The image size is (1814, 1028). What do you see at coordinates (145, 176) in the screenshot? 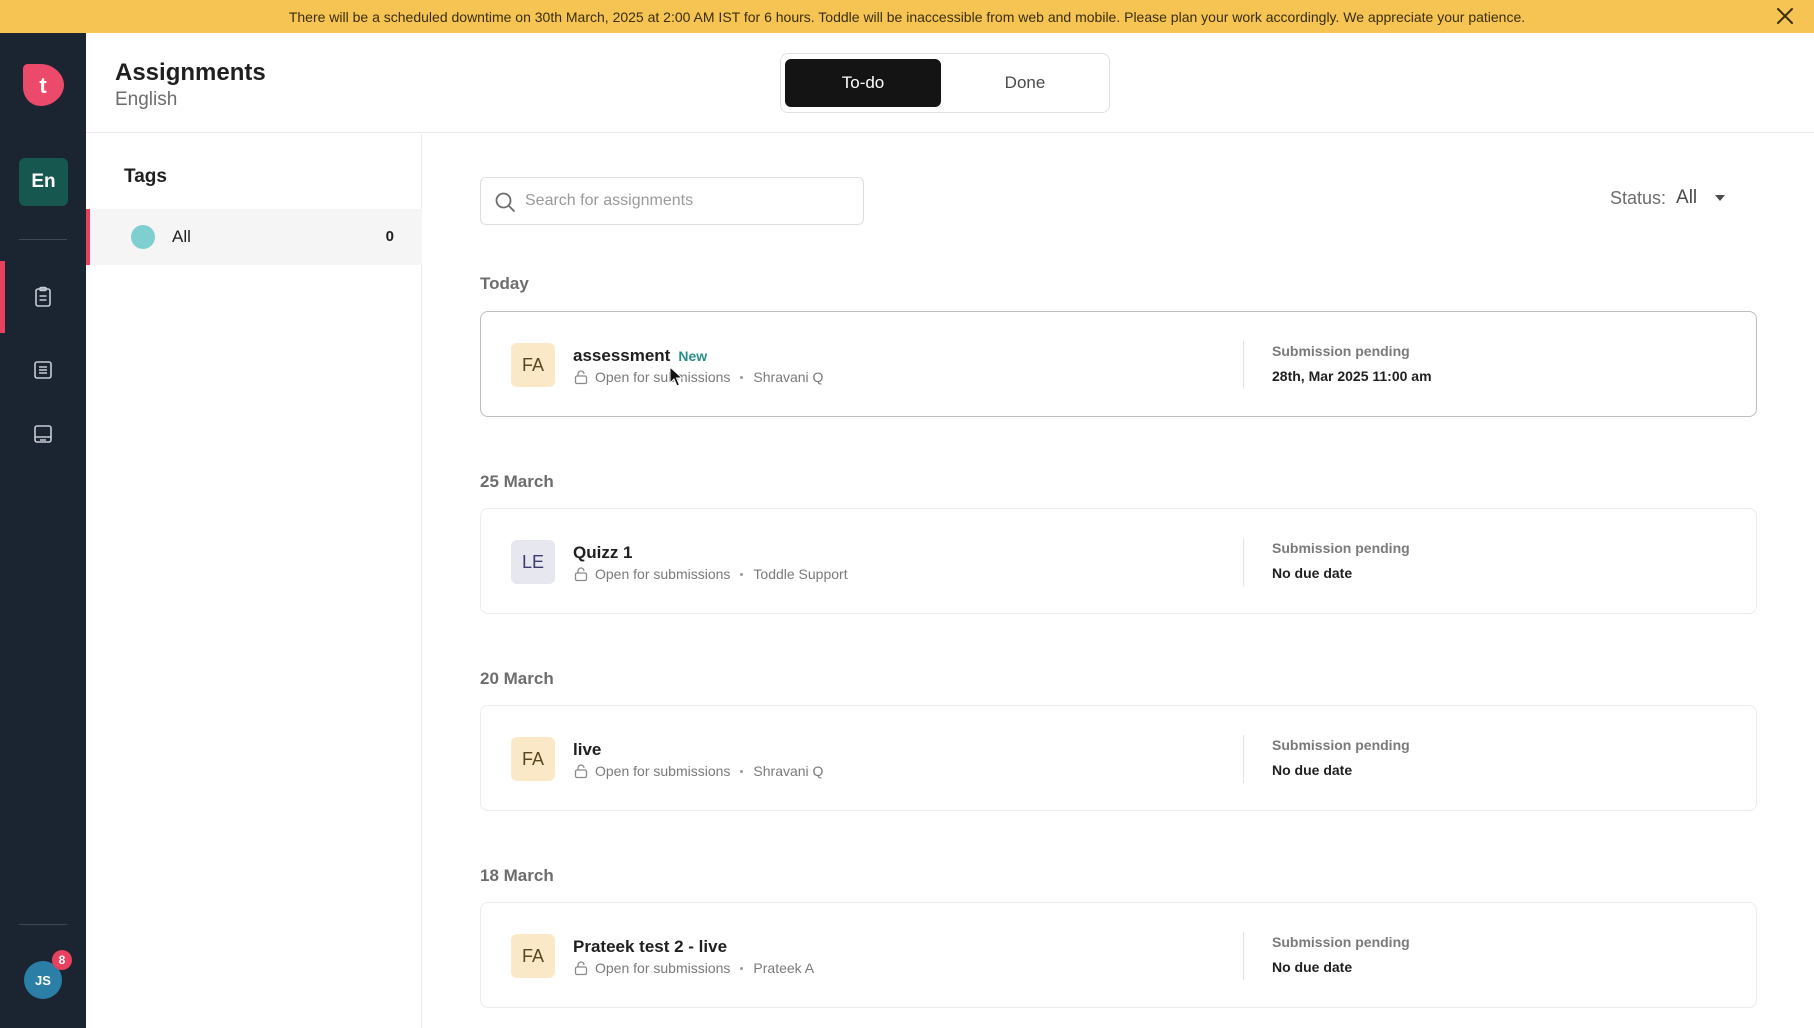
I see `tags-title: Tags` at bounding box center [145, 176].